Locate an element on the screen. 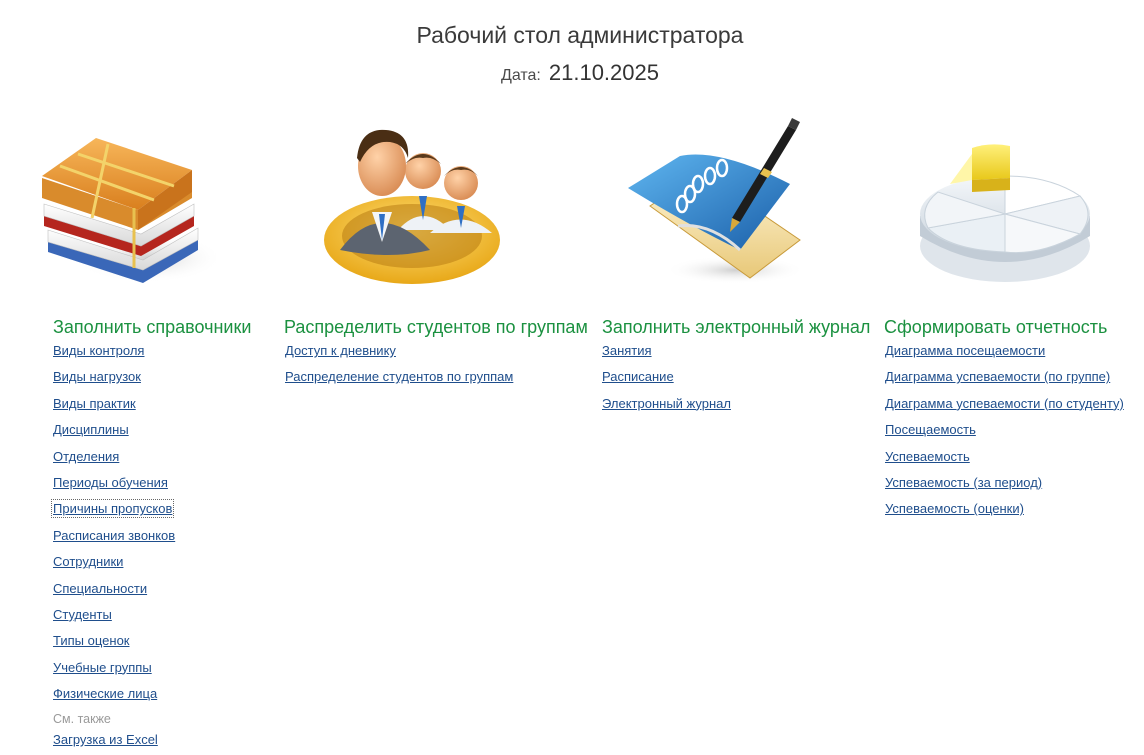 The width and height of the screenshot is (1144, 755). link-absence-reasons: Причины пропусков is located at coordinates (112, 509).